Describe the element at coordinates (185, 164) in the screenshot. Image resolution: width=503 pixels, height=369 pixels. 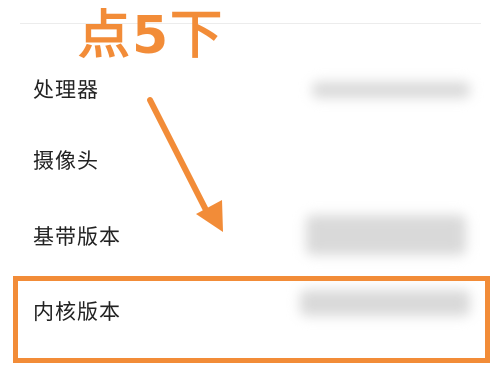
I see `down-right-arrow-icon` at that location.